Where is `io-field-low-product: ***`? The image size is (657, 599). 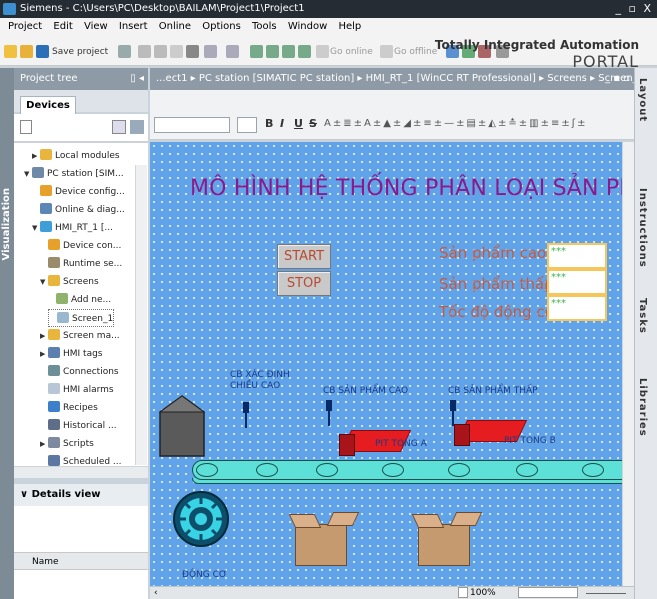 io-field-low-product: *** is located at coordinates (577, 282).